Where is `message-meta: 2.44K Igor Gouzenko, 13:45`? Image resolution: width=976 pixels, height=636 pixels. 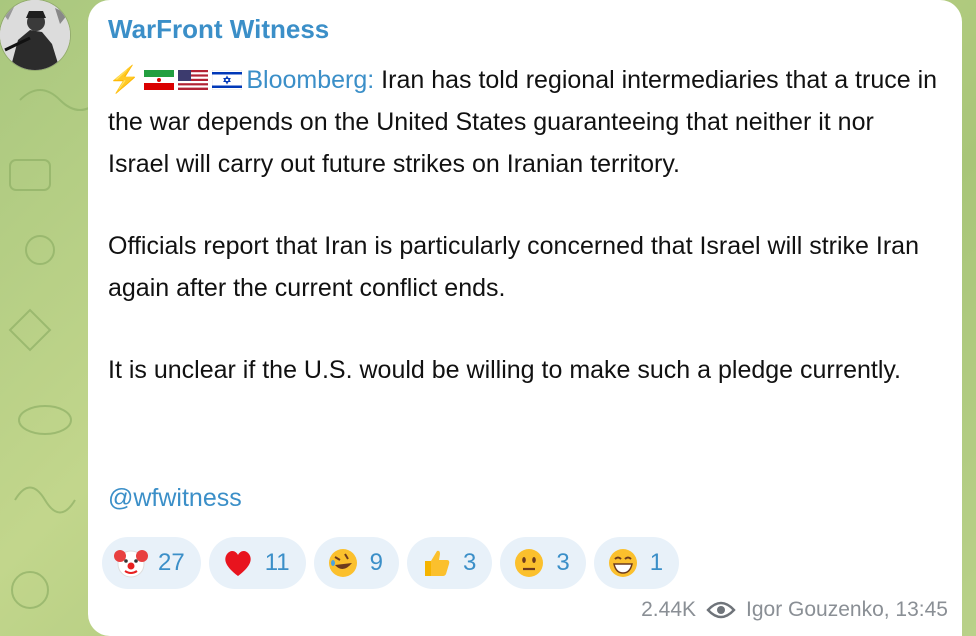
message-meta: 2.44K Igor Gouzenko, 13:45 is located at coordinates (794, 610).